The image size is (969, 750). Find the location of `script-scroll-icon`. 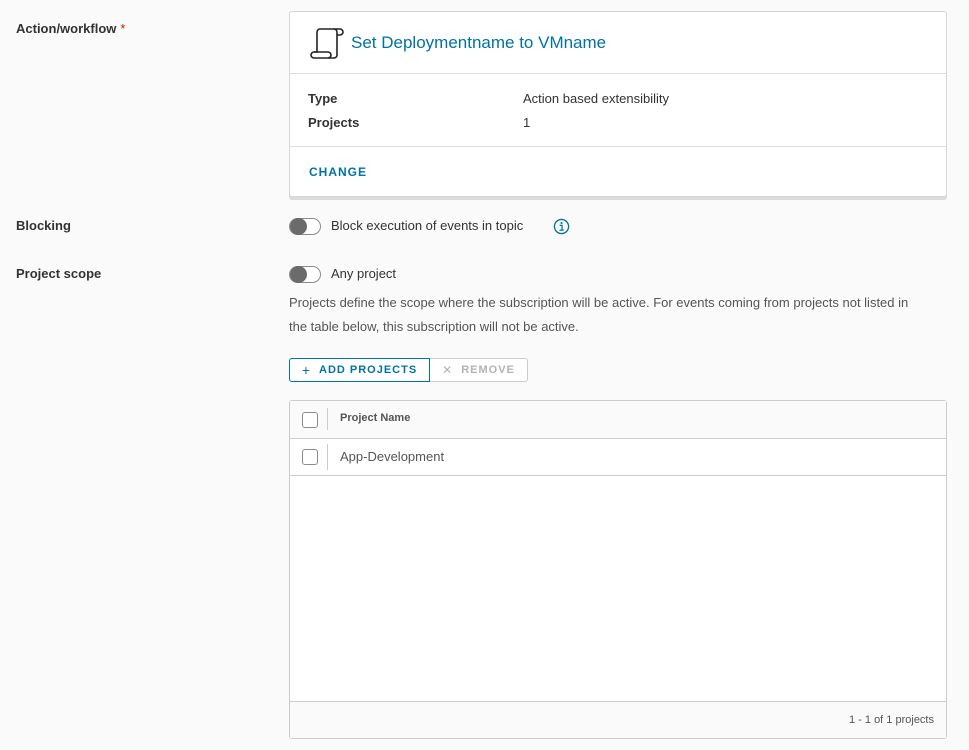

script-scroll-icon is located at coordinates (327, 43).